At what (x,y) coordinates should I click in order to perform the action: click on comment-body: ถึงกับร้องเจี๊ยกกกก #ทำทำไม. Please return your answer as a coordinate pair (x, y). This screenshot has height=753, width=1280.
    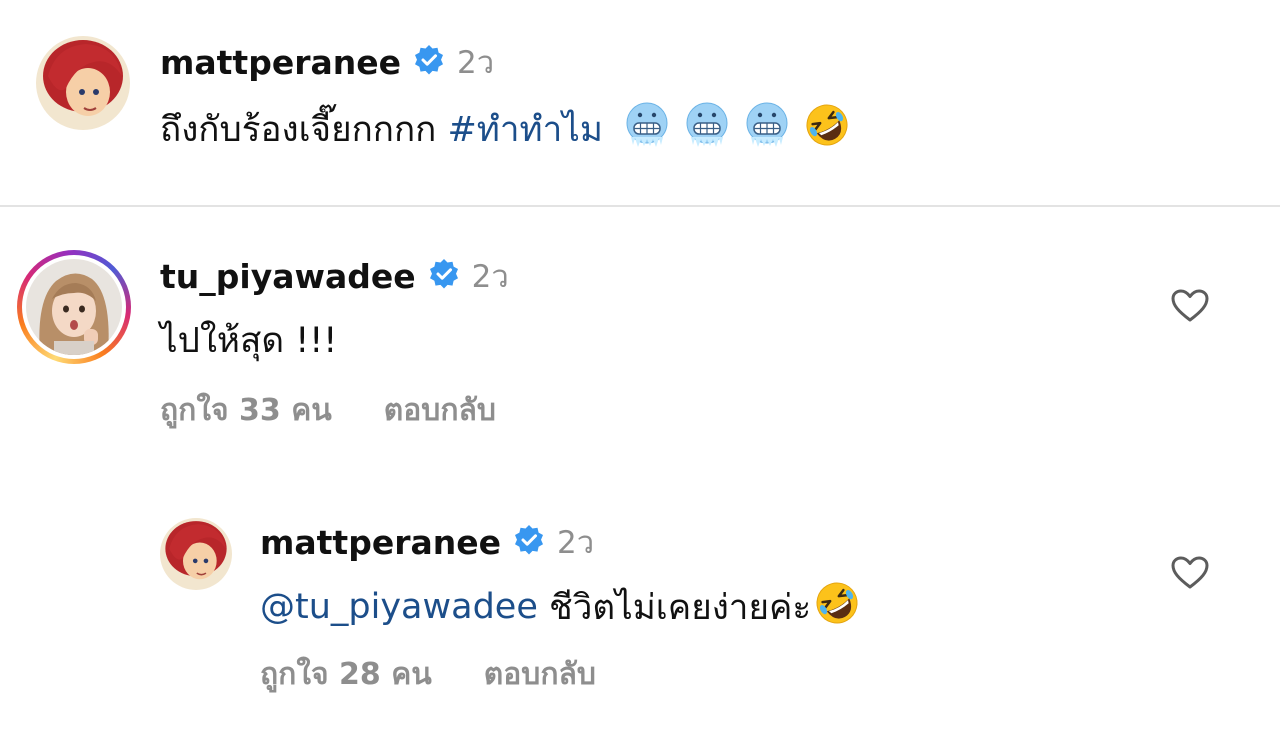
    Looking at the image, I should click on (505, 129).